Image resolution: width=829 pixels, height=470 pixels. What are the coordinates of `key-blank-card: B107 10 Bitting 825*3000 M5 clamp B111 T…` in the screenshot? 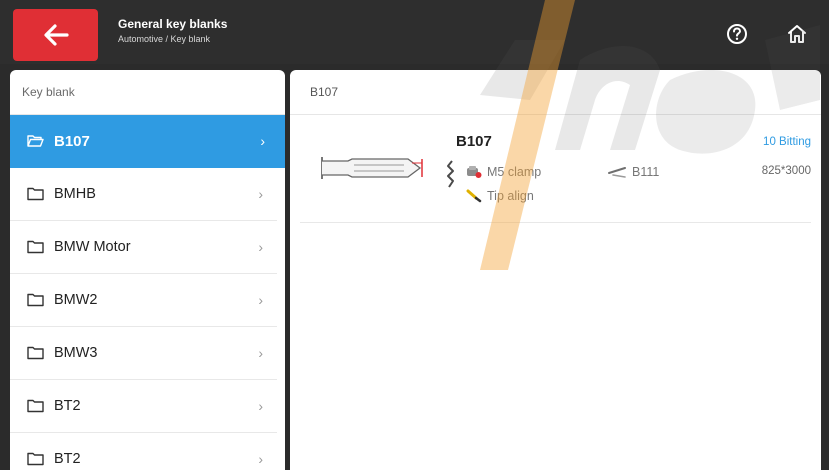 It's located at (555, 169).